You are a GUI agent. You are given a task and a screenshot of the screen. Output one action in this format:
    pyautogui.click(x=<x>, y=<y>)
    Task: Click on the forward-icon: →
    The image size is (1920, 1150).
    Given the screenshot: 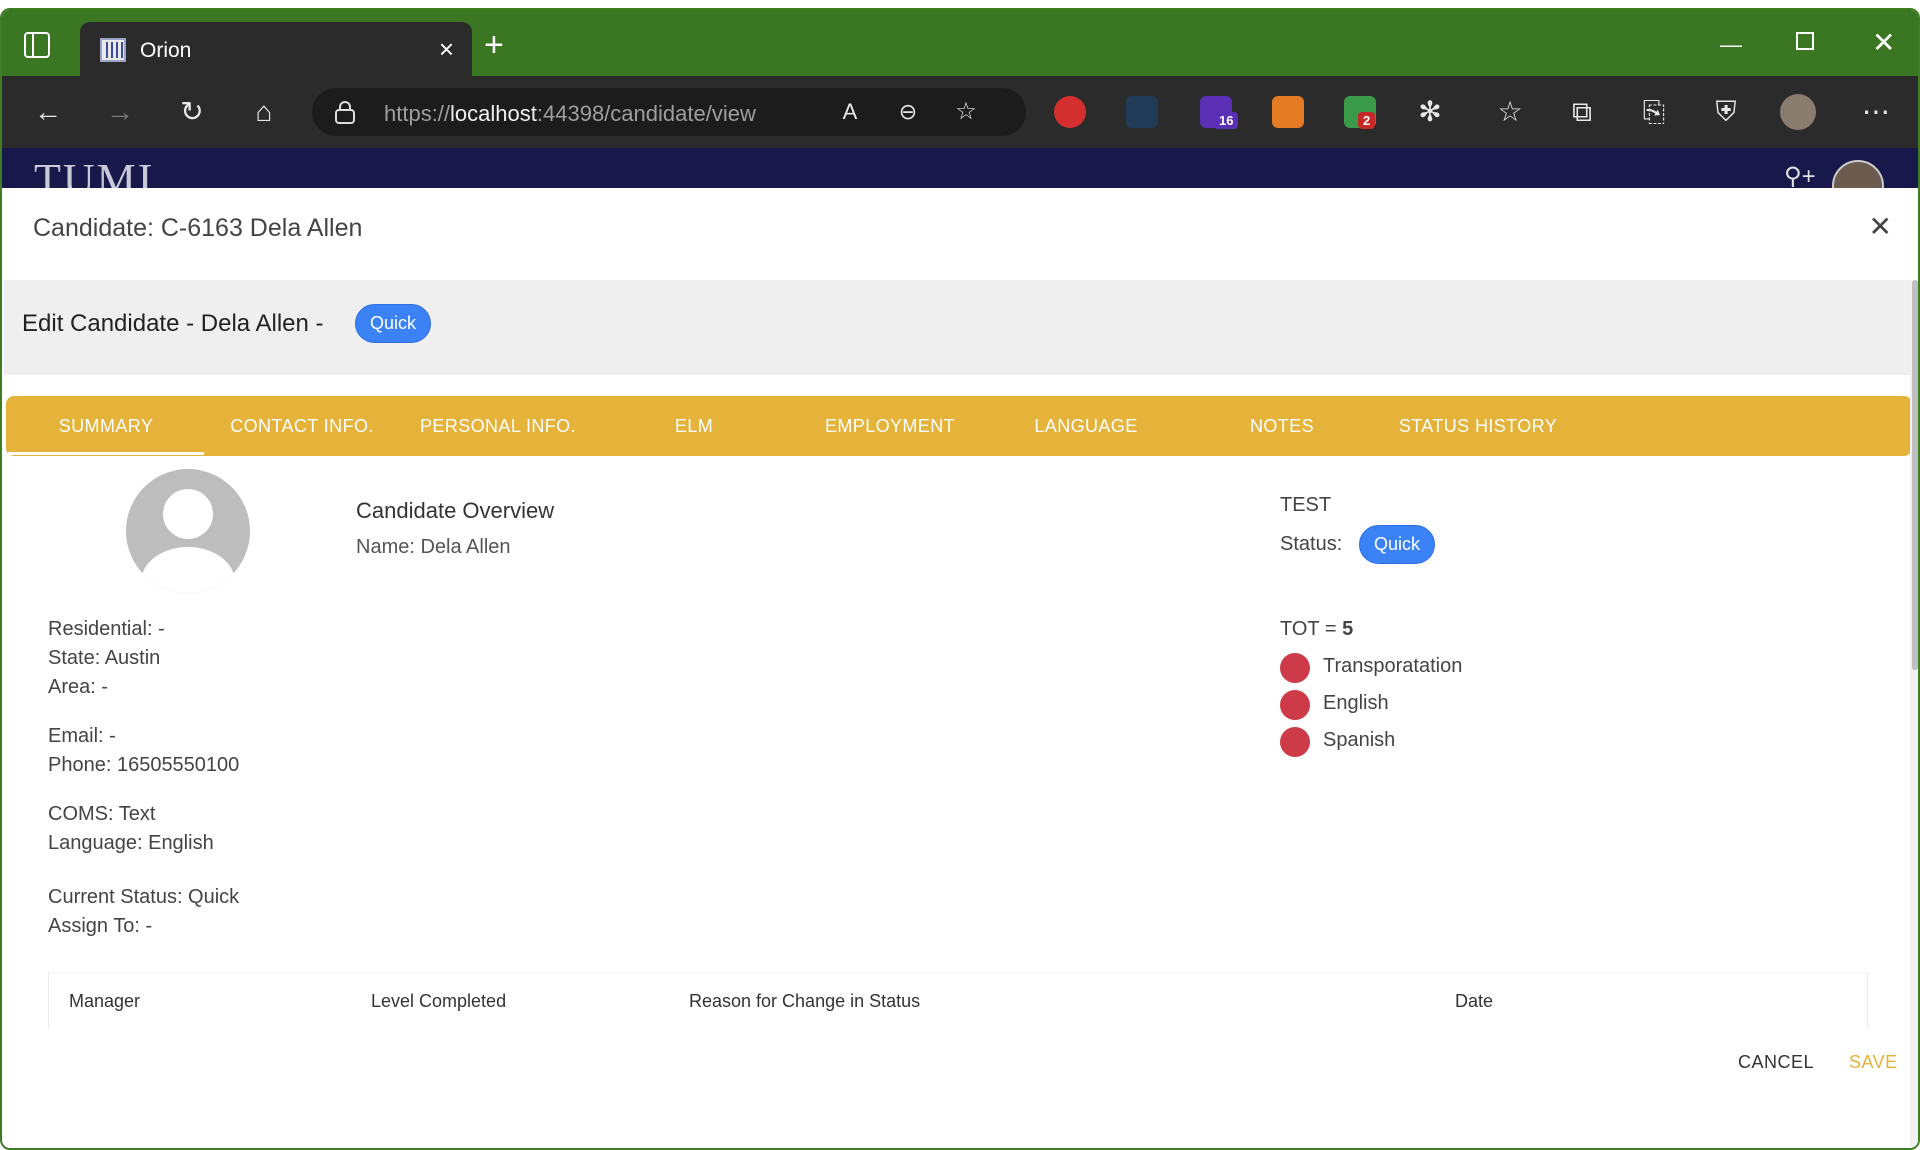 What is the action you would take?
    pyautogui.click(x=120, y=112)
    